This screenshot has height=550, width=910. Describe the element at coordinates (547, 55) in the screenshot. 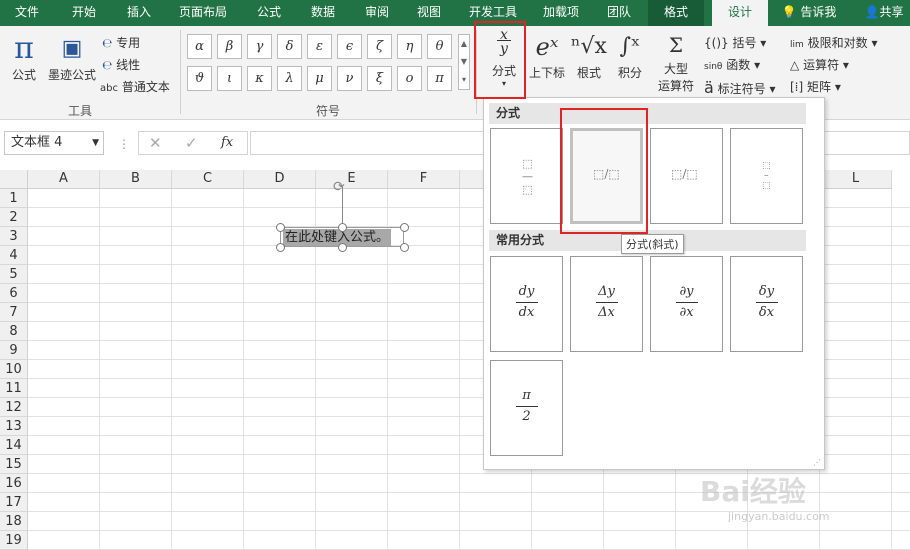

I see `script-button: eˣ 上下标` at that location.